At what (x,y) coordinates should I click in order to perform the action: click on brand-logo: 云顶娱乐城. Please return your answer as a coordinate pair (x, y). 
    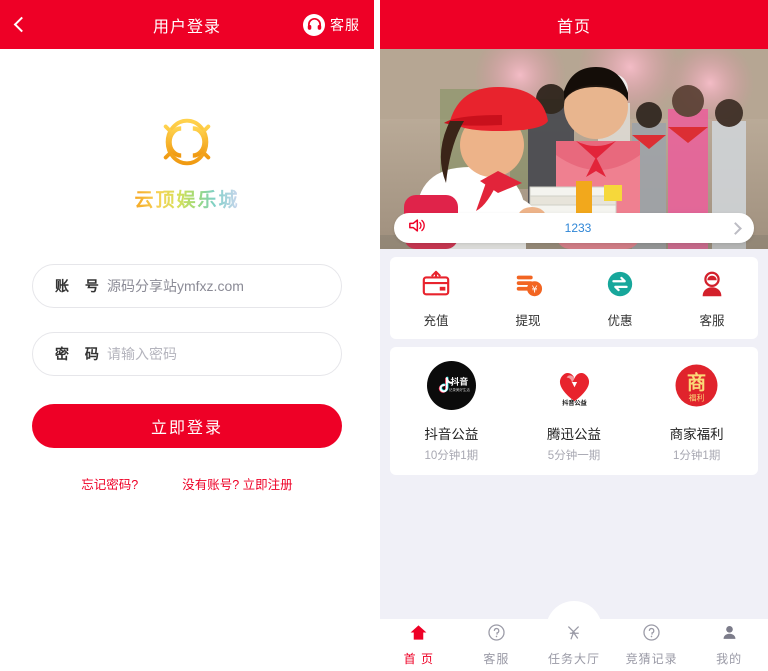
    Looking at the image, I should click on (187, 161).